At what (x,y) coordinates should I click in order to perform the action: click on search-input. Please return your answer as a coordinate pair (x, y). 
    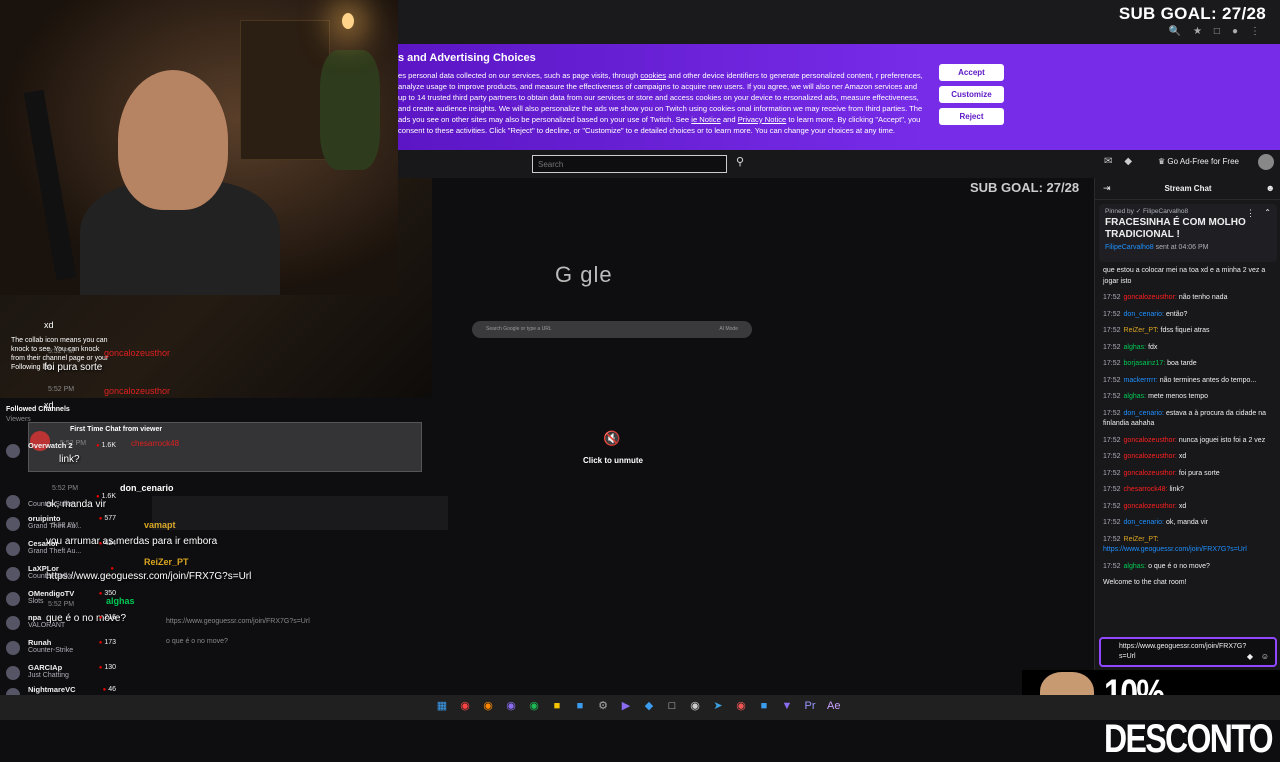
    Looking at the image, I should click on (629, 164).